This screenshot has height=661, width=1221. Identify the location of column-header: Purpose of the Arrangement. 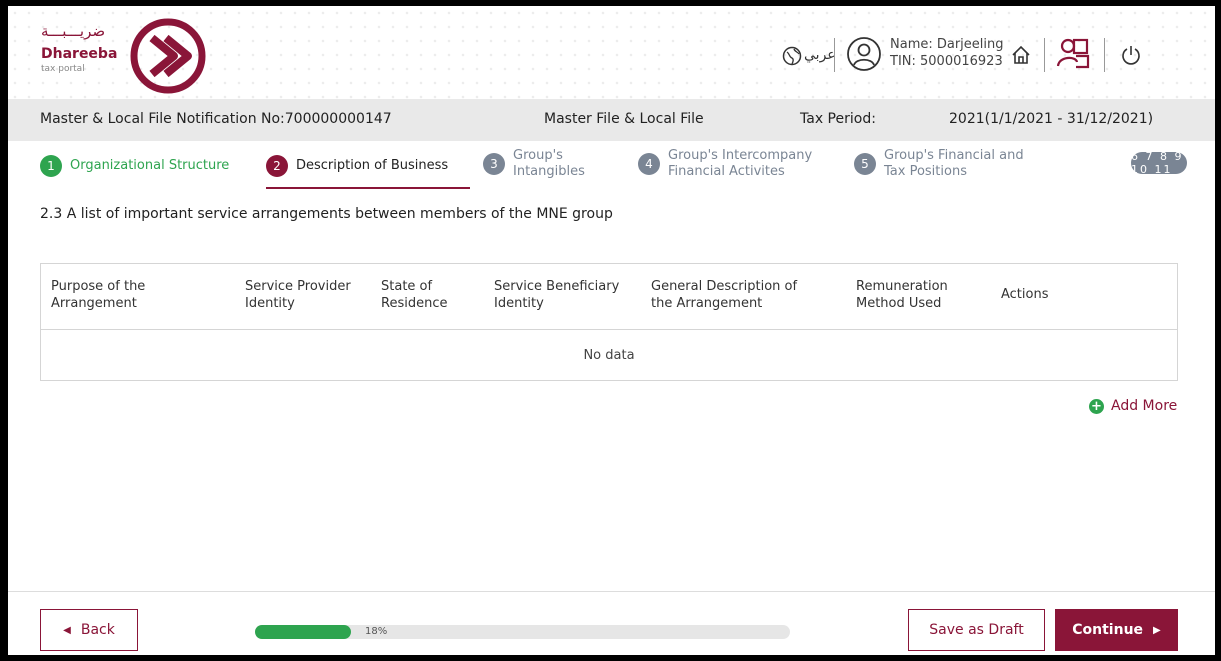
(98, 295).